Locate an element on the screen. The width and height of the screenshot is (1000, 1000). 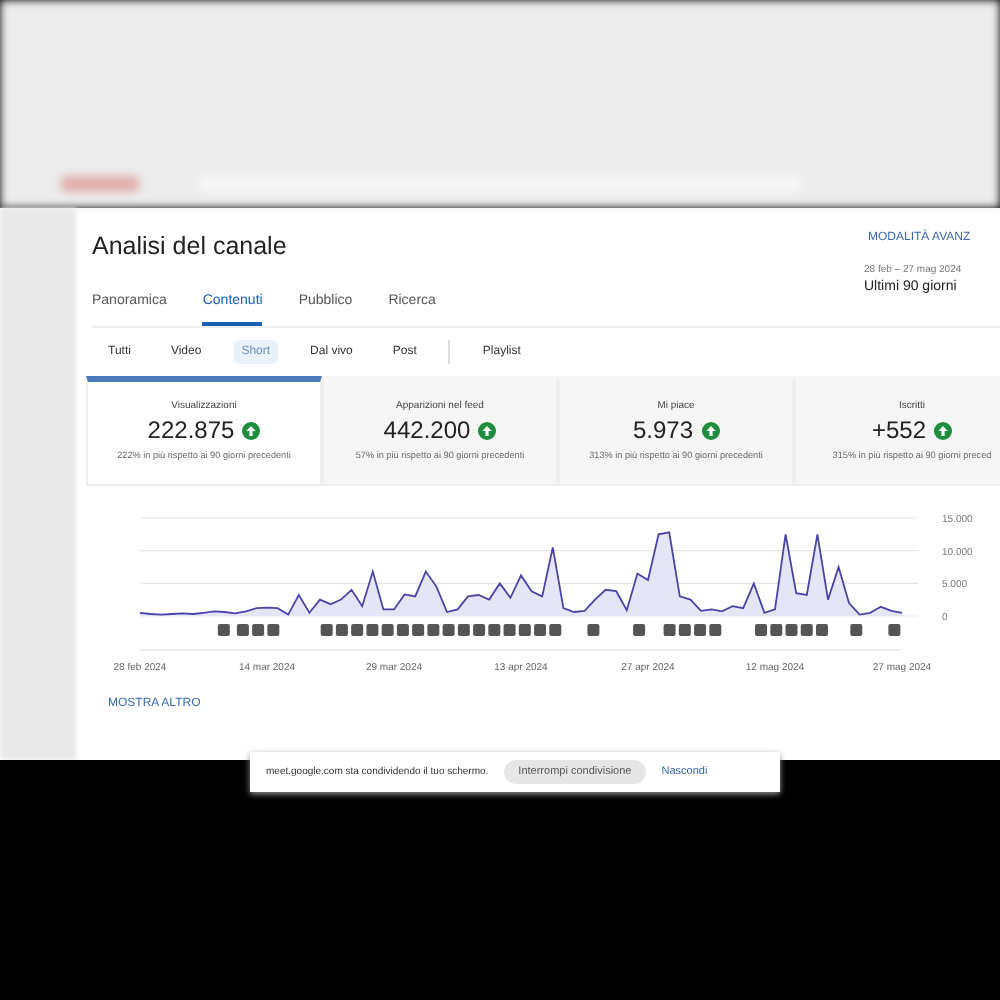
page-title: Analisi del canale is located at coordinates (190, 246).